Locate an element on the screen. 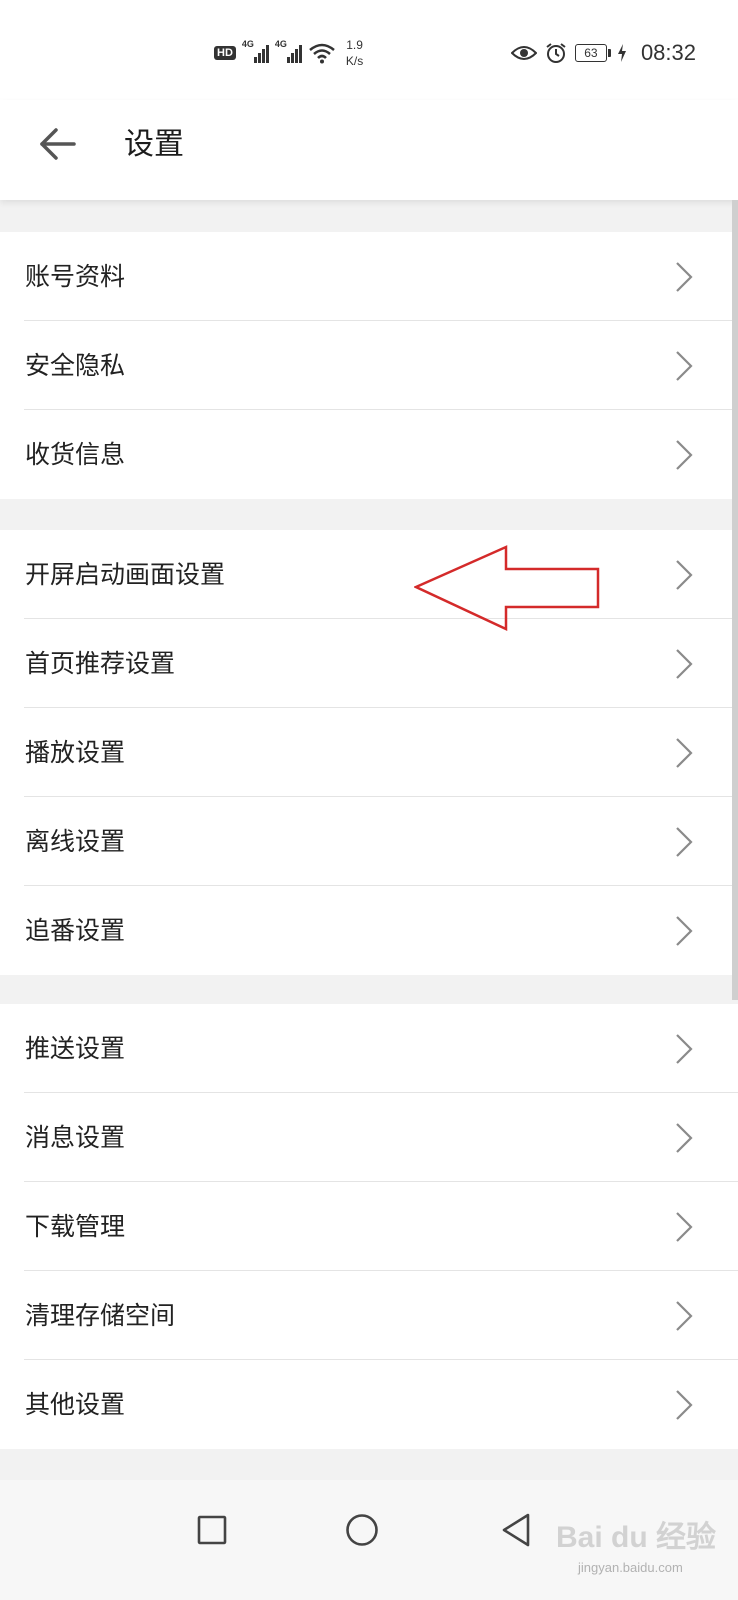 The height and width of the screenshot is (1600, 738). settings-item-label: 播放设置 is located at coordinates (75, 752).